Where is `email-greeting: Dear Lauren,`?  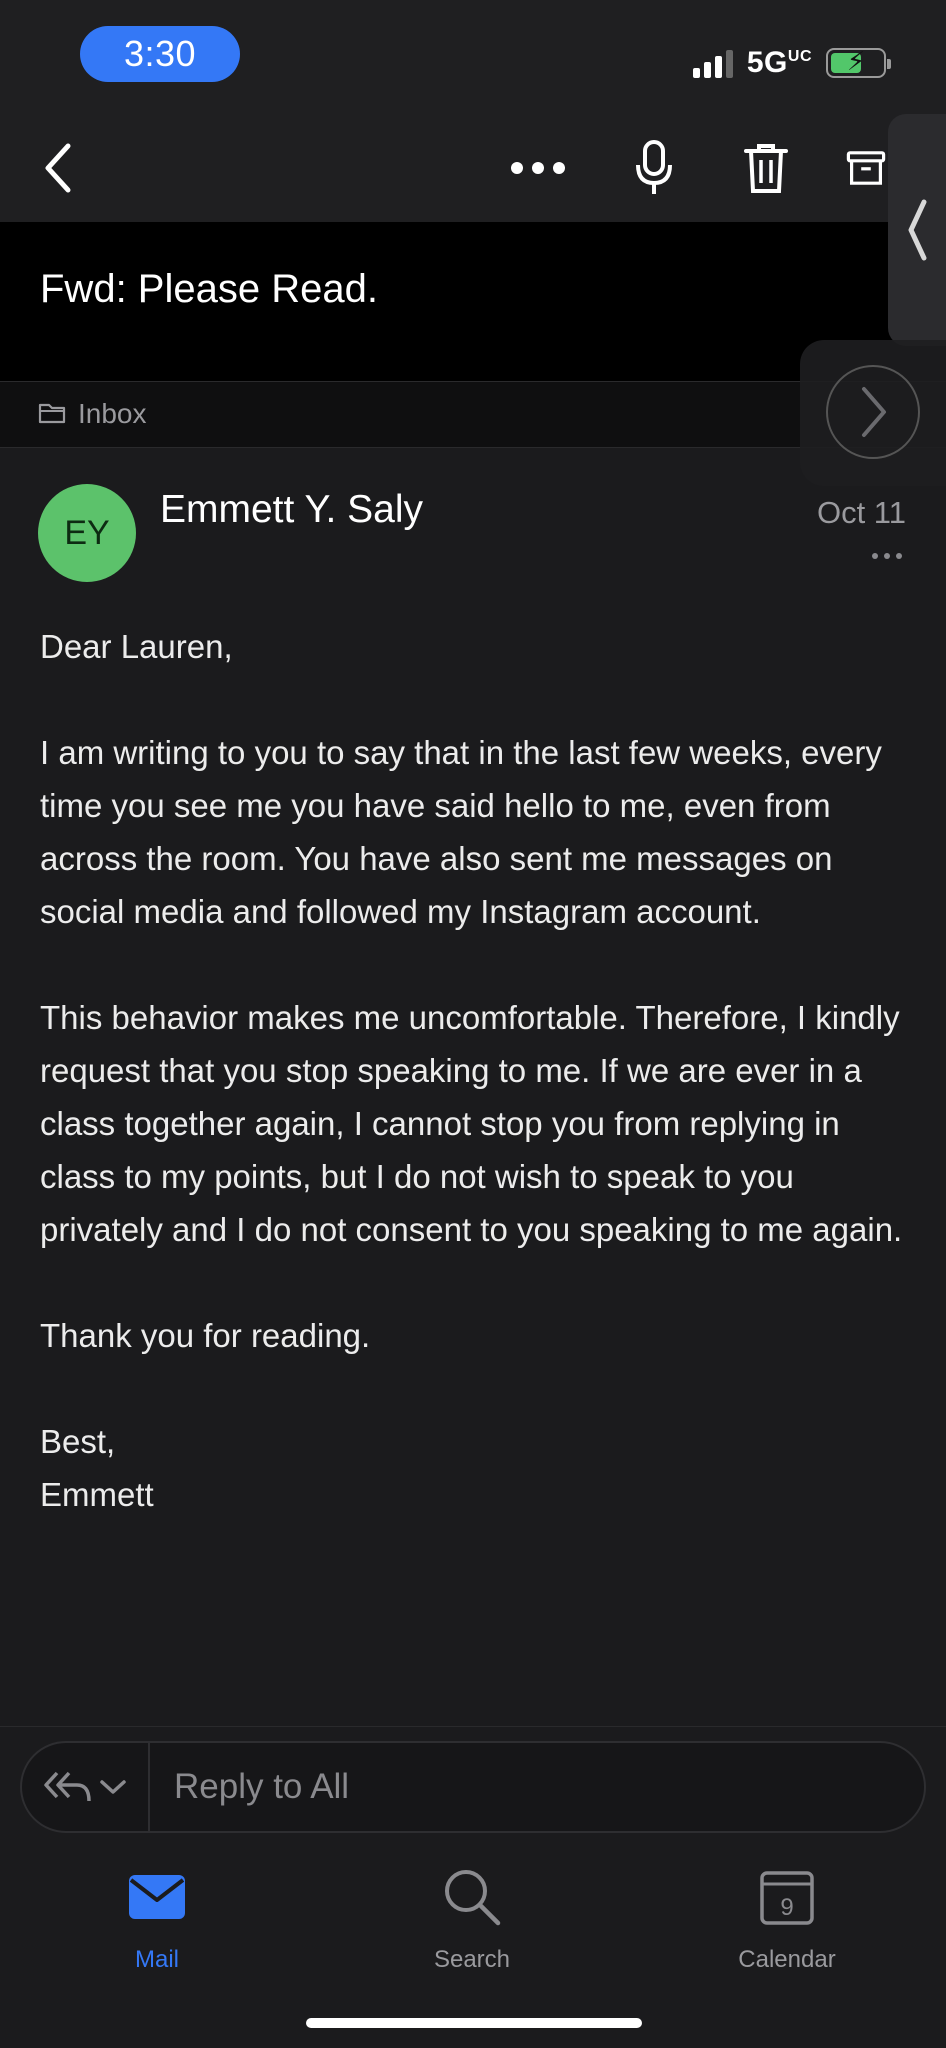
email-greeting: Dear Lauren, is located at coordinates (136, 646).